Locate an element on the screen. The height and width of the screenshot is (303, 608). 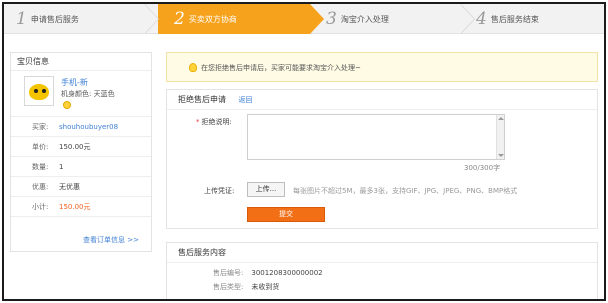
info-value: 1 is located at coordinates (61, 167).